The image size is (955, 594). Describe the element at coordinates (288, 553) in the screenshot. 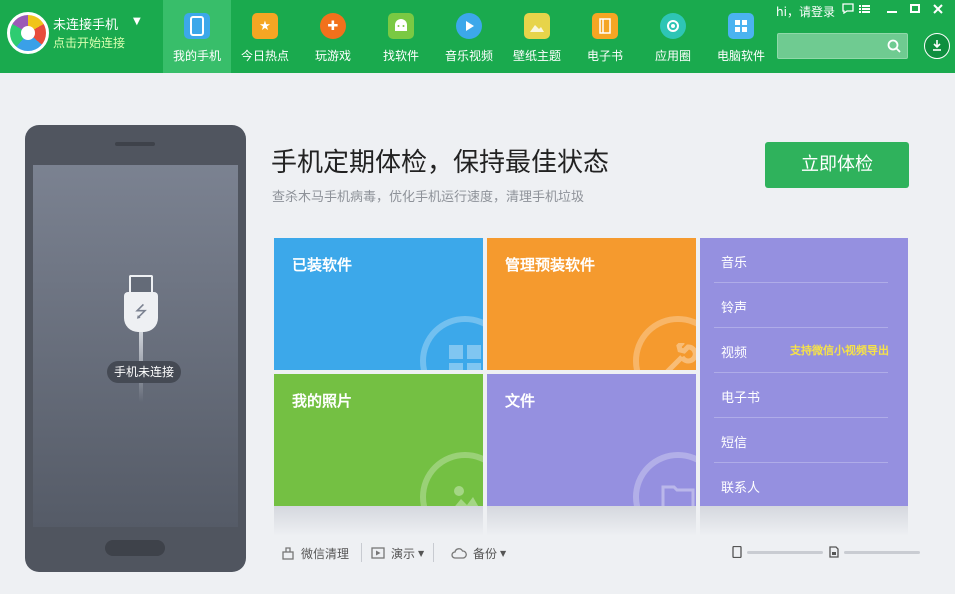

I see `broom-icon` at that location.